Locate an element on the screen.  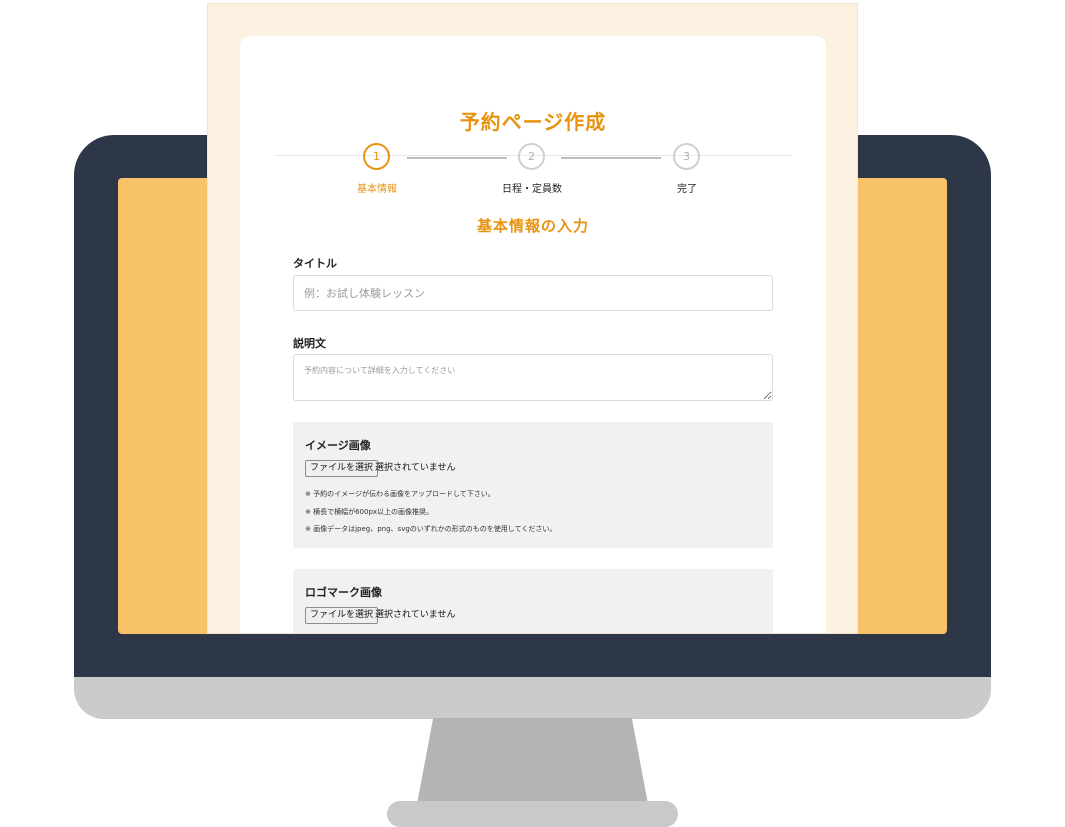
description-textarea is located at coordinates (533, 377).